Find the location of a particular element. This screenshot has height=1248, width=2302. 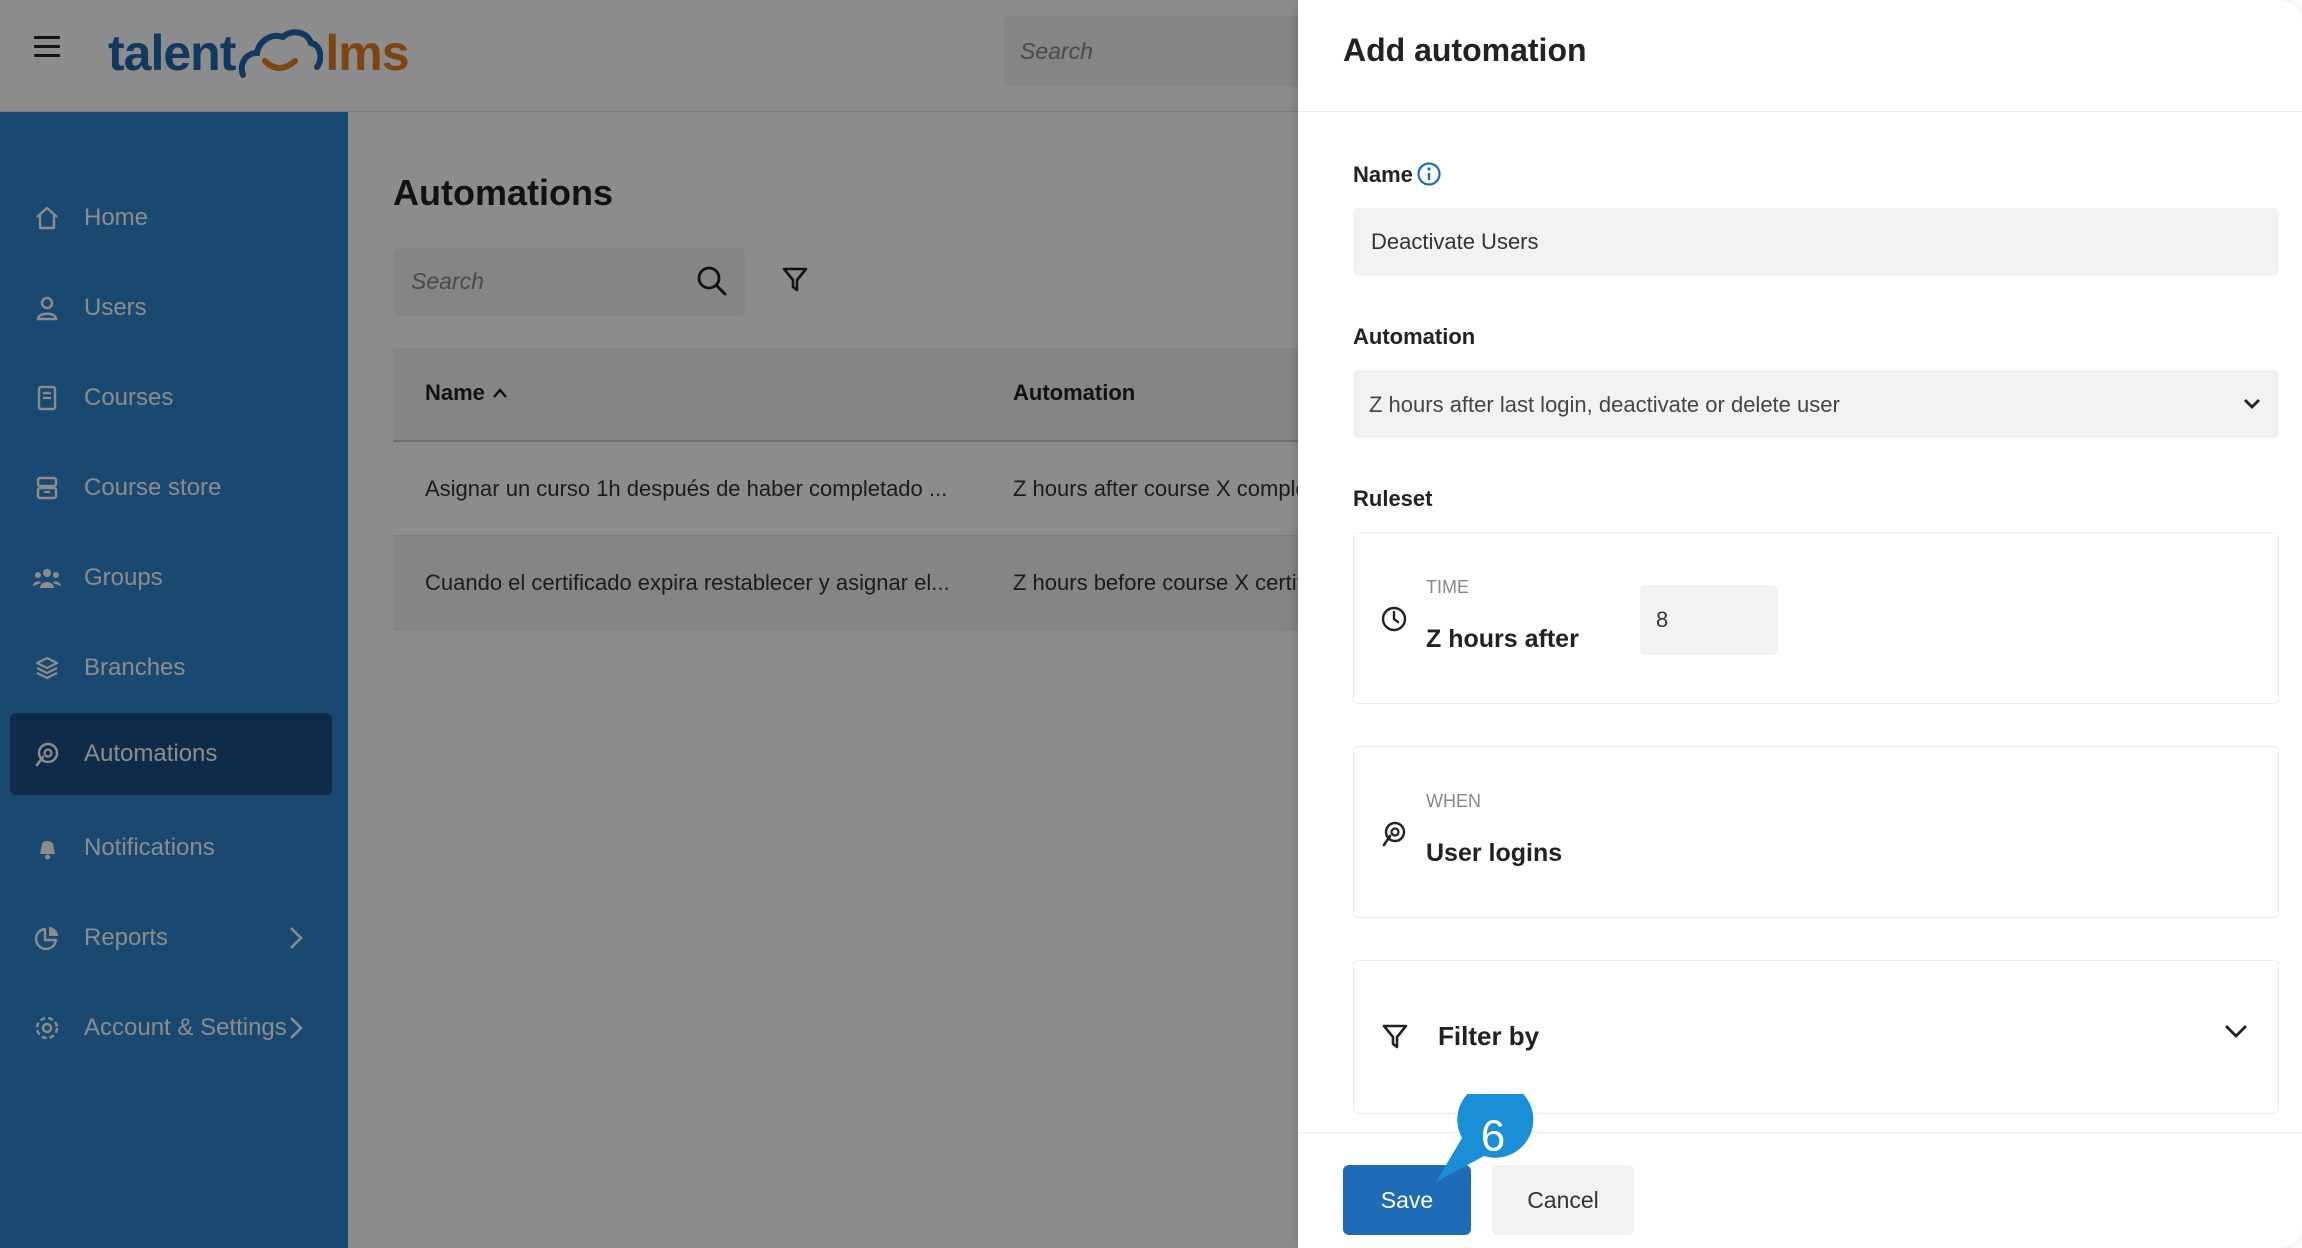

automation-name-input is located at coordinates (1816, 242).